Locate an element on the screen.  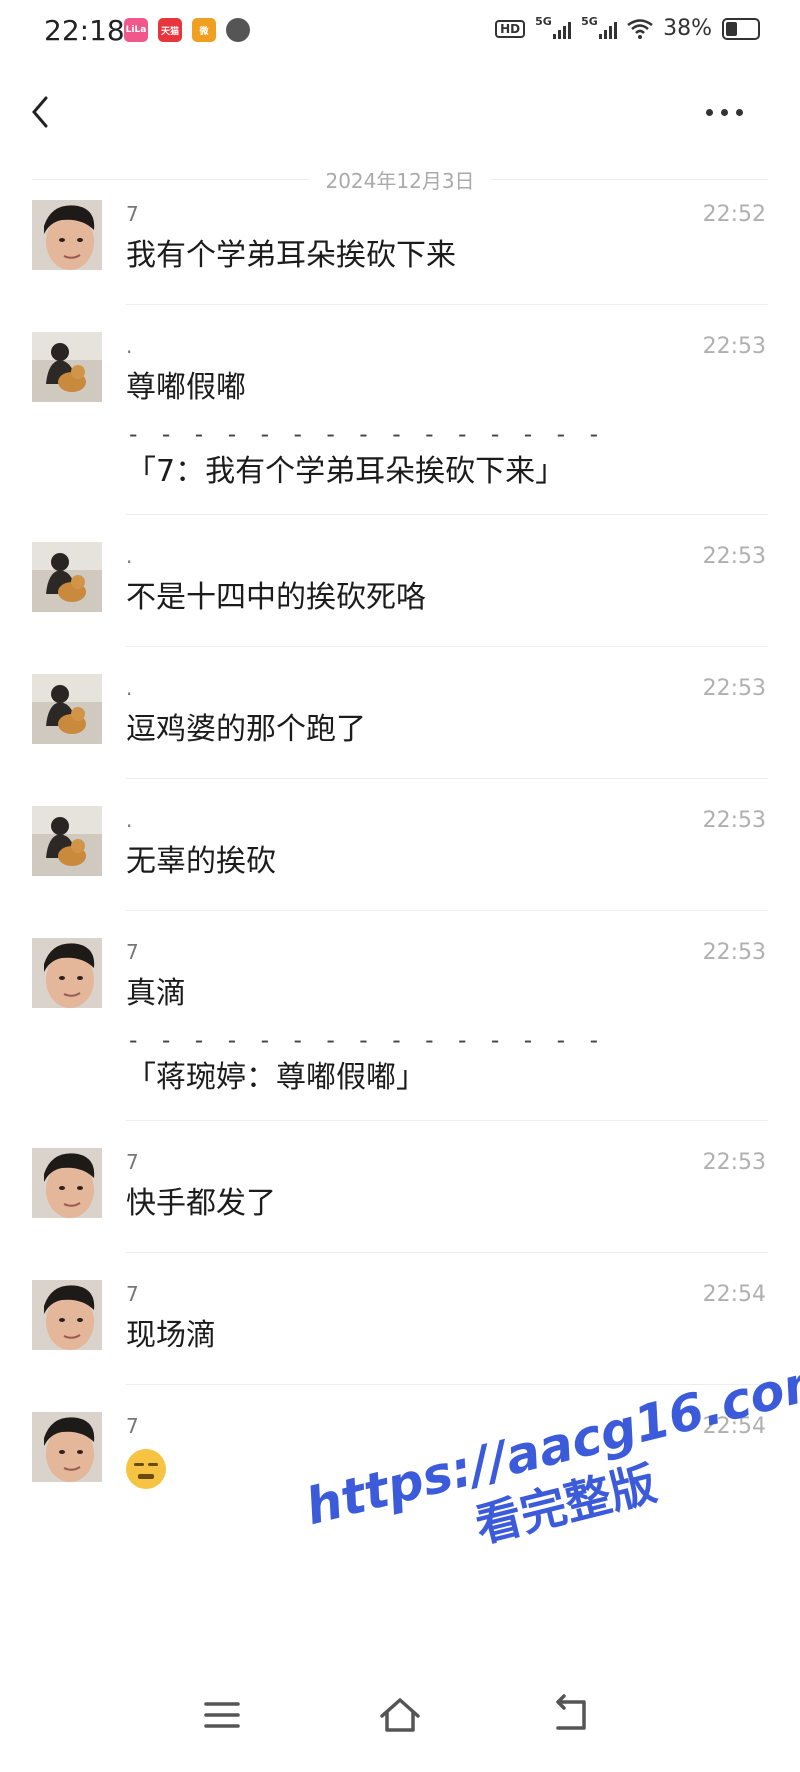
message-text: 我有个学弟耳朵挨砍下来 is located at coordinates (291, 255).